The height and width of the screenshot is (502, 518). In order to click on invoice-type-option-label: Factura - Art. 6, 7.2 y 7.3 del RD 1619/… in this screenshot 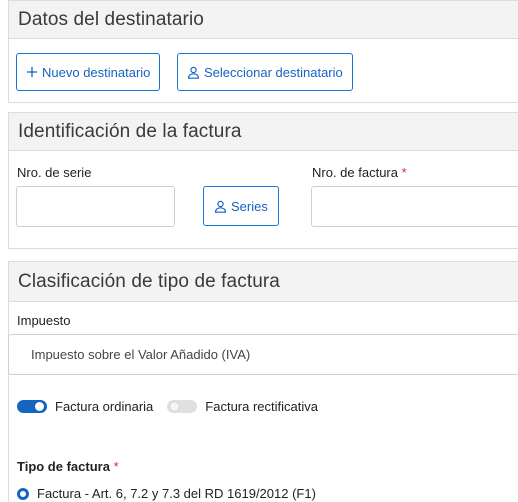, I will do `click(176, 493)`.